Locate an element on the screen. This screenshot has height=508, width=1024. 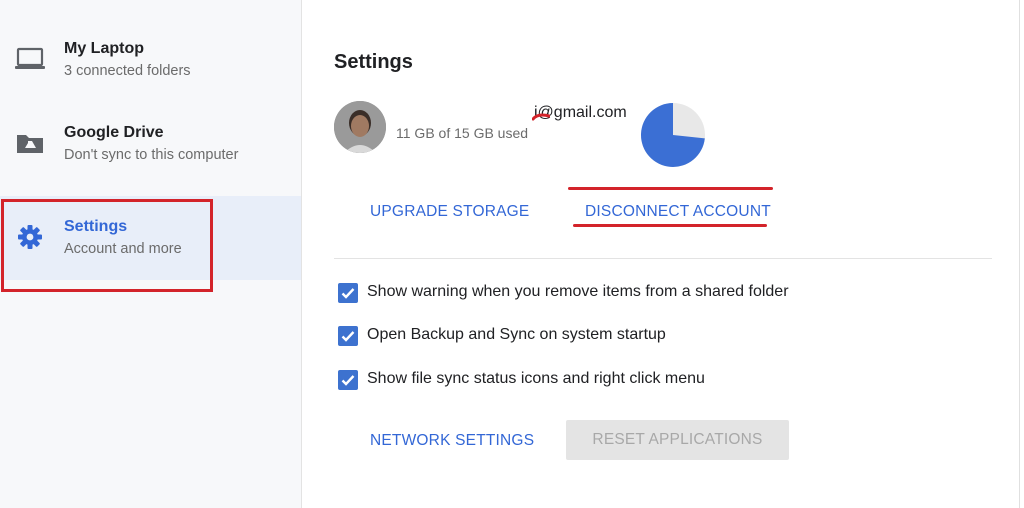
upgrade-storage-button: UPGRADE STORAGE is located at coordinates (449, 212).